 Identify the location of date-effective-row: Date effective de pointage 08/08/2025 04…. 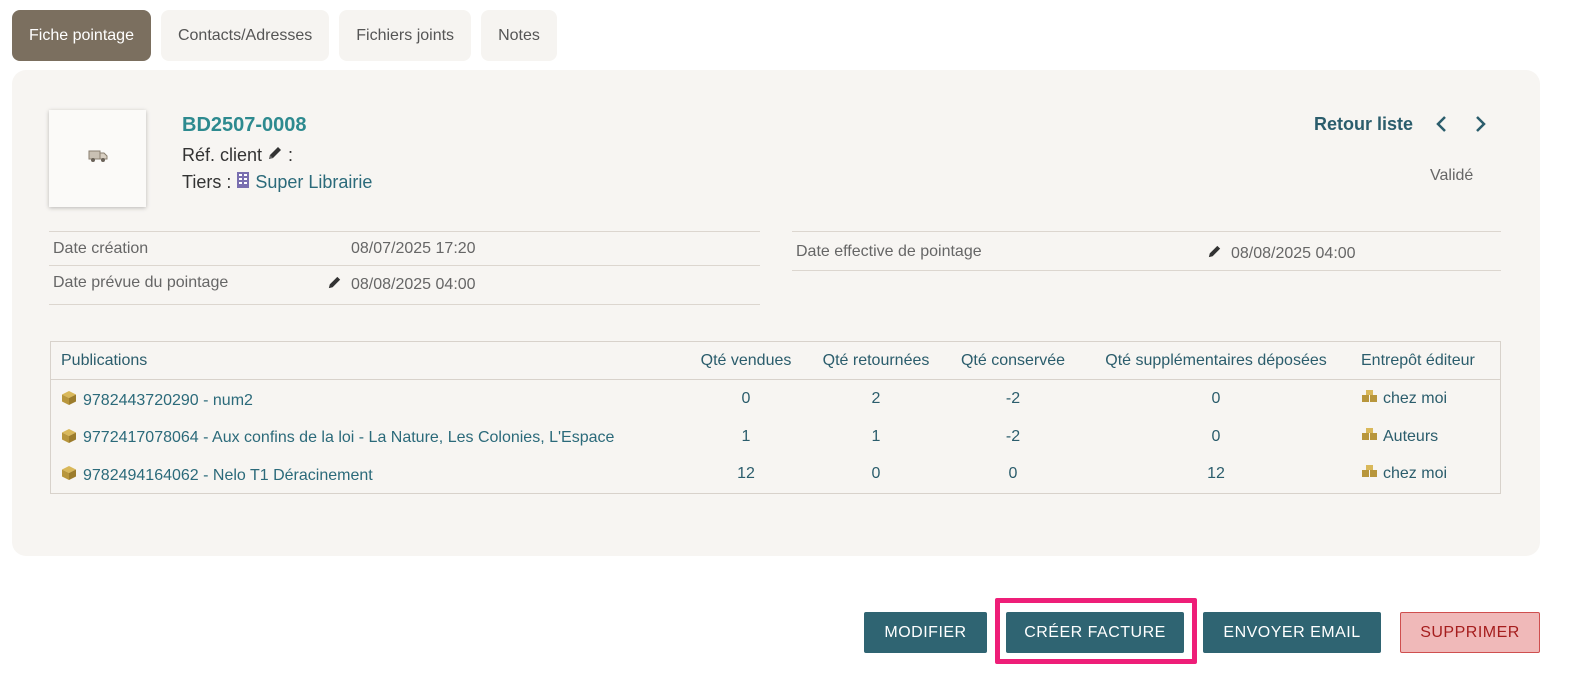
(1146, 251).